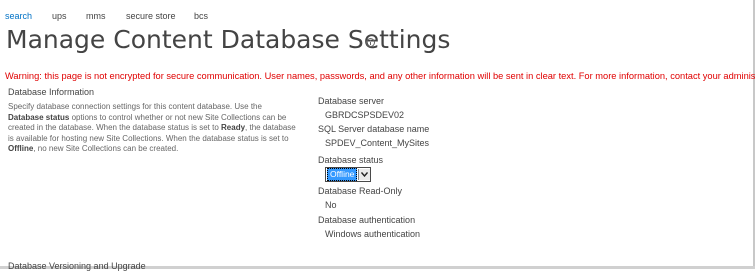  I want to click on database-server-label: Database server, so click(351, 101).